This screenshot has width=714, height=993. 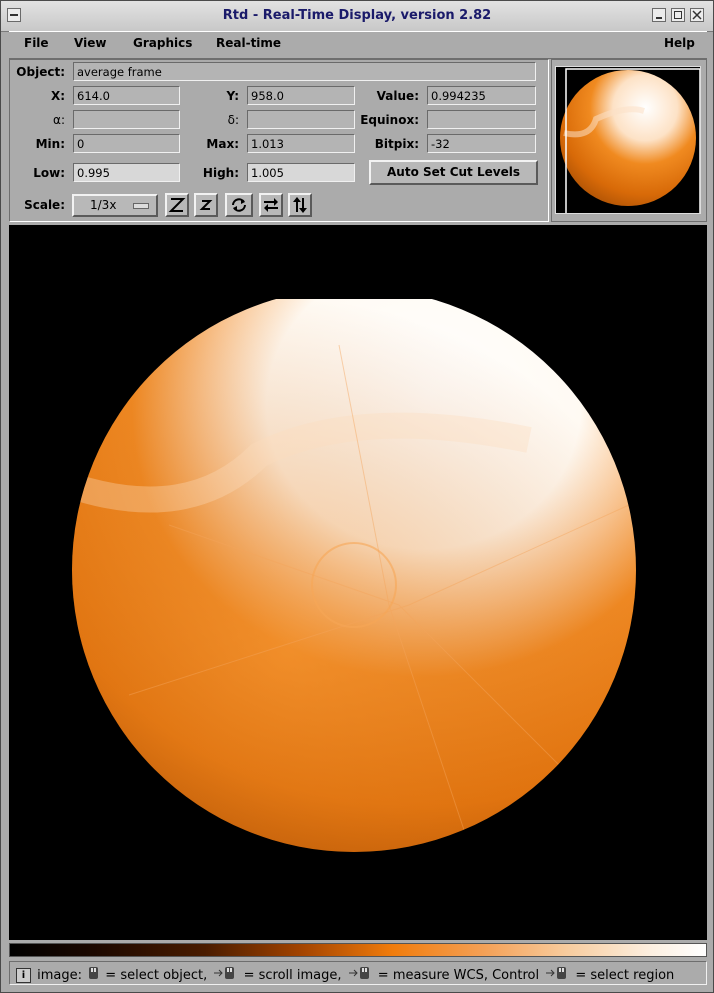 I want to click on status-measure-wcs: = measure WCS, Control, so click(x=458, y=975).